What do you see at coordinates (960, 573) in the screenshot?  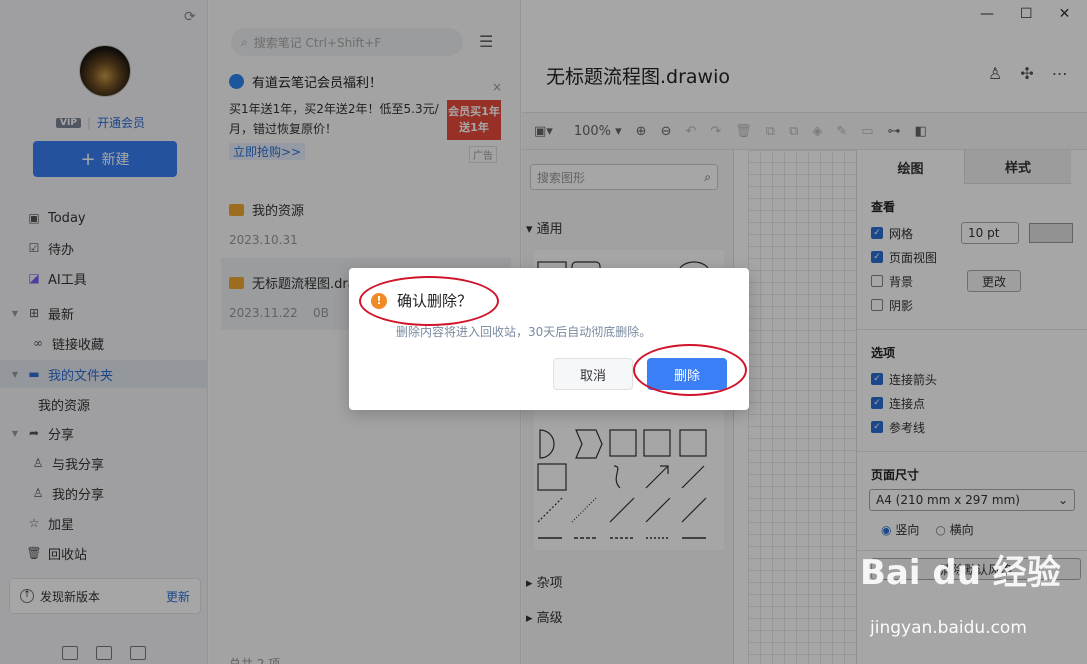 I see `watermark-brand: Bai du 经验` at bounding box center [960, 573].